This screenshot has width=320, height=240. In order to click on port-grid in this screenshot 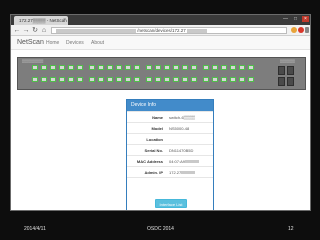, I will do `click(149, 75)`.